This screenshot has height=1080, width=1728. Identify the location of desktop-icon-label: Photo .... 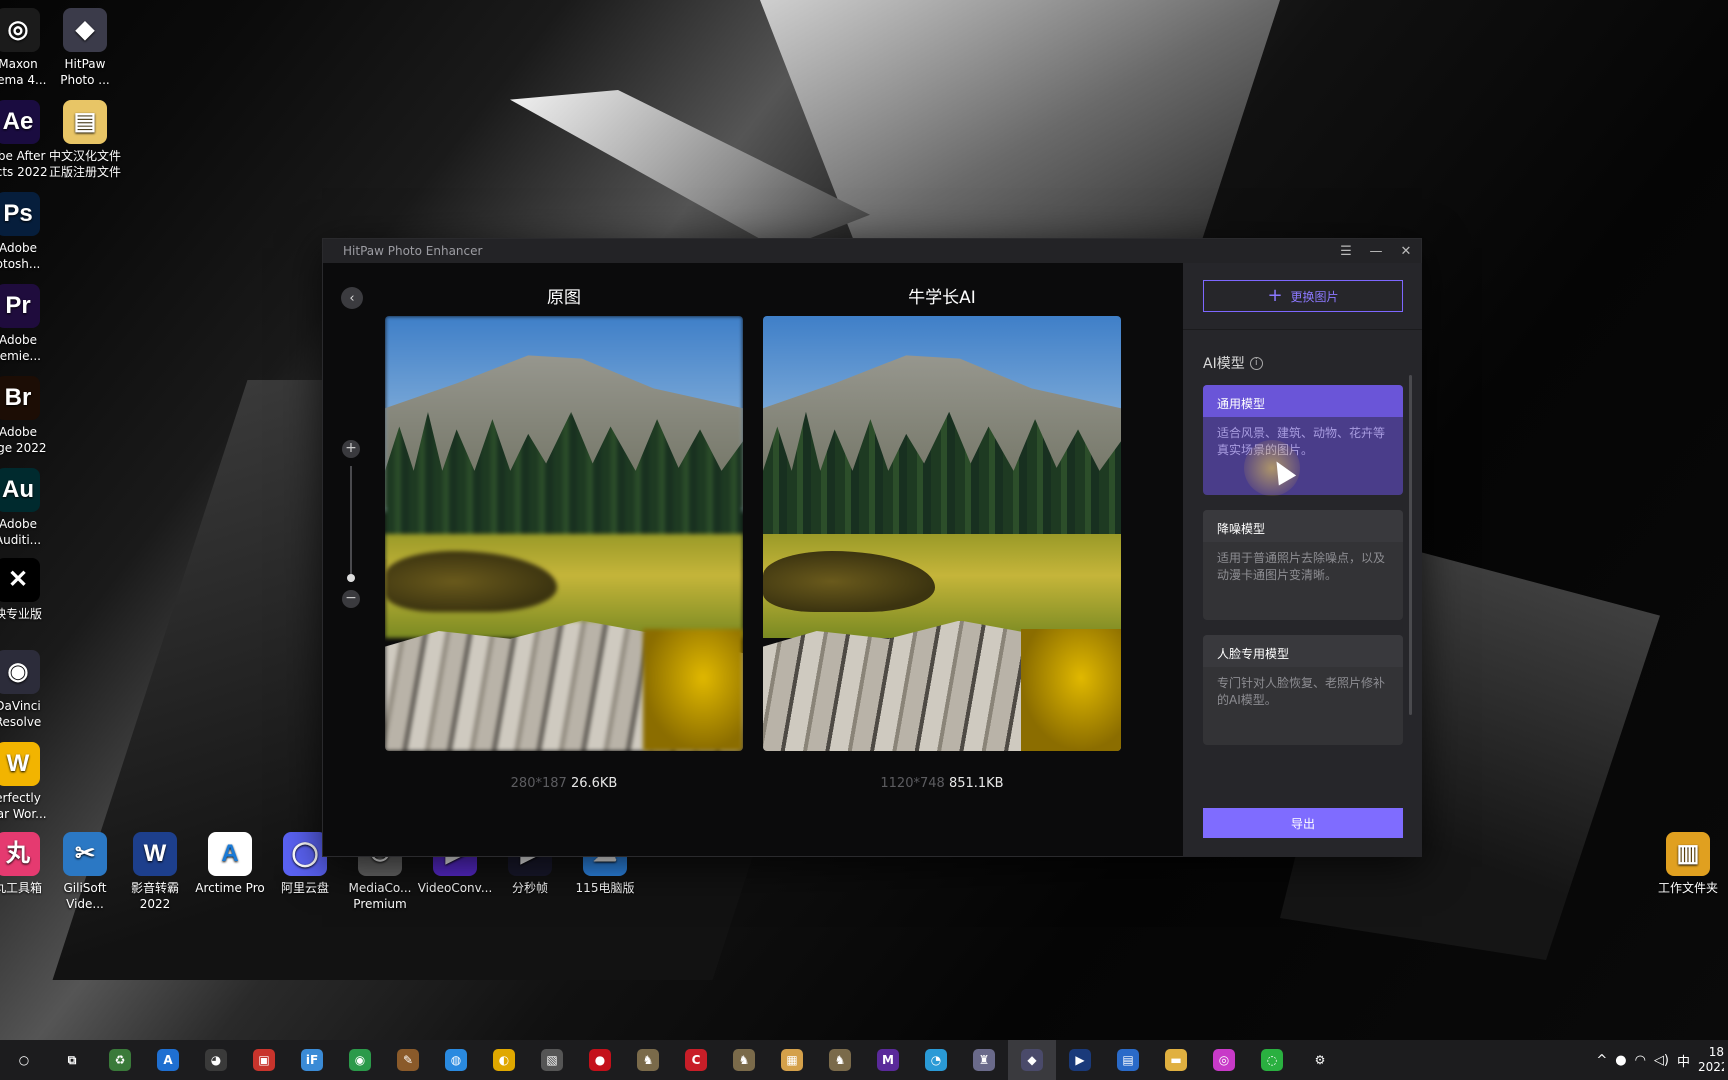
(85, 80).